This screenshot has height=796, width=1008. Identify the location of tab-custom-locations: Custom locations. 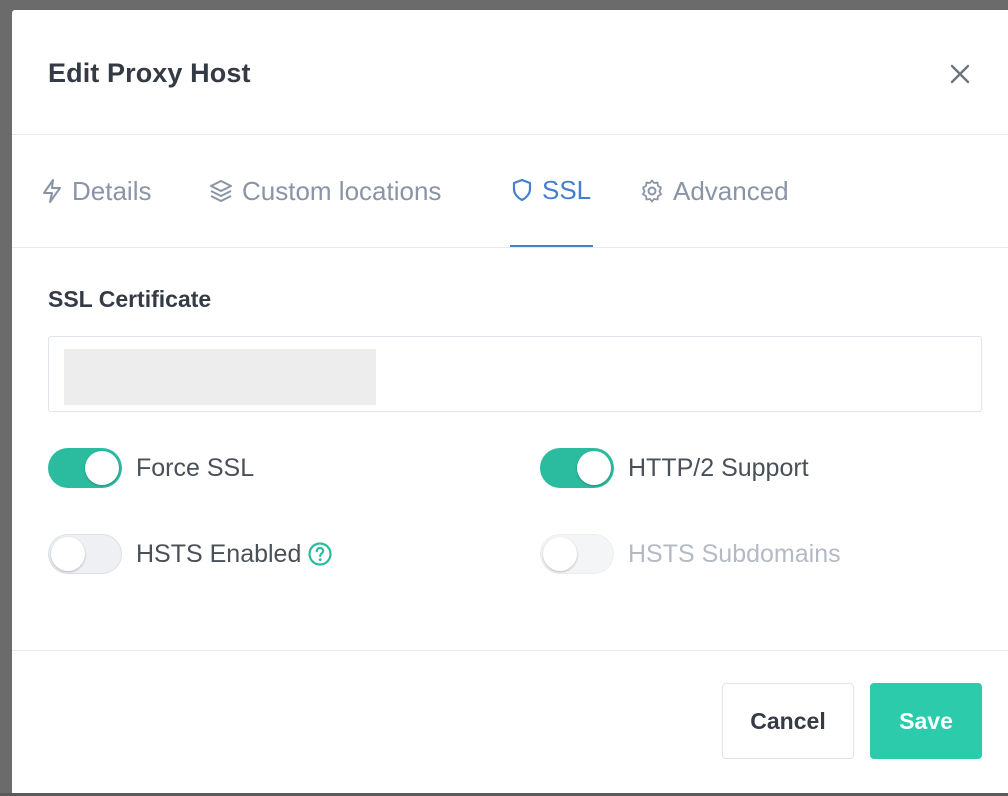
(324, 191).